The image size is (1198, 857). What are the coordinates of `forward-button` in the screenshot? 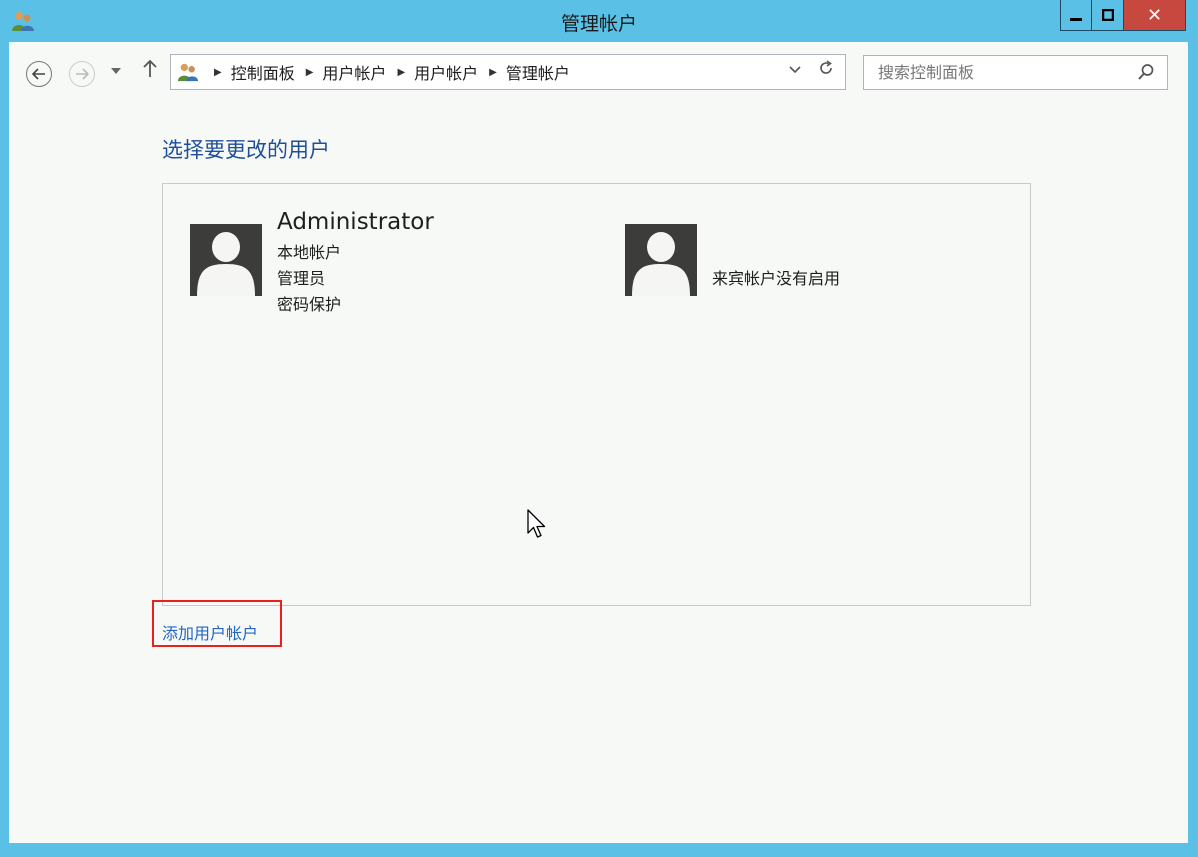 It's located at (82, 74).